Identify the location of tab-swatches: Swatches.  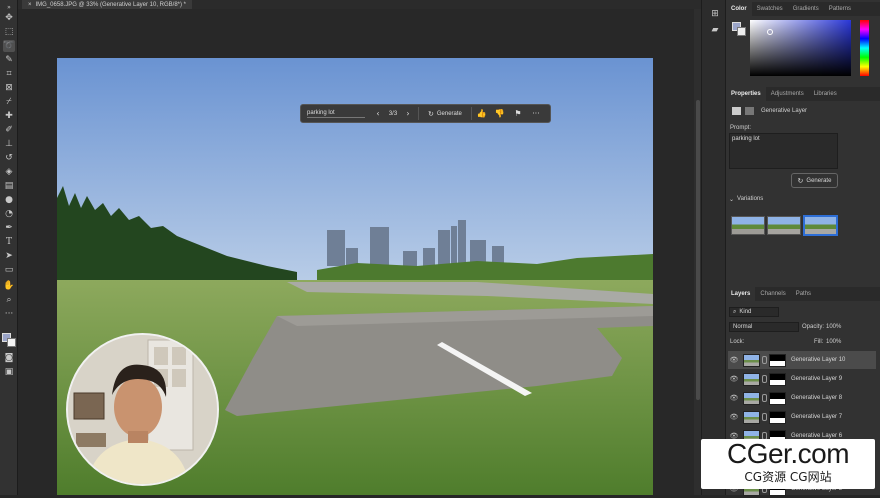
(770, 9).